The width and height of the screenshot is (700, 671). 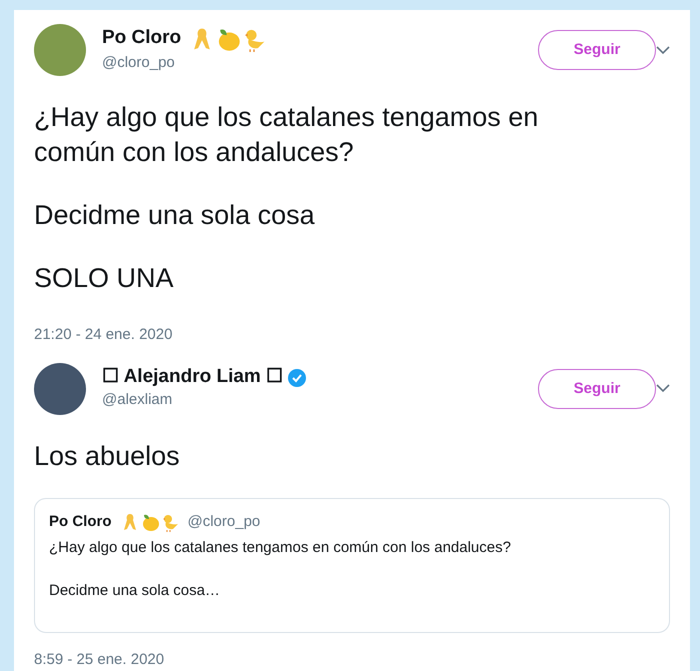 I want to click on timestamp: 8:59 - 25 ene. 2020, so click(x=100, y=660).